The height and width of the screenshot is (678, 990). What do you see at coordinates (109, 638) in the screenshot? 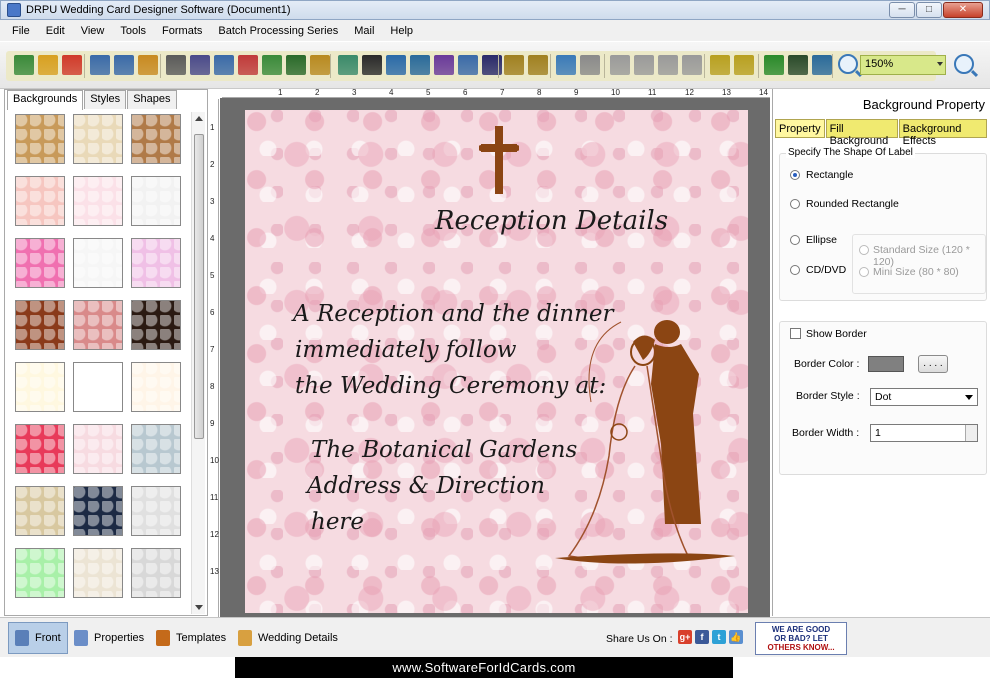
I see `tab-properties: Properties` at bounding box center [109, 638].